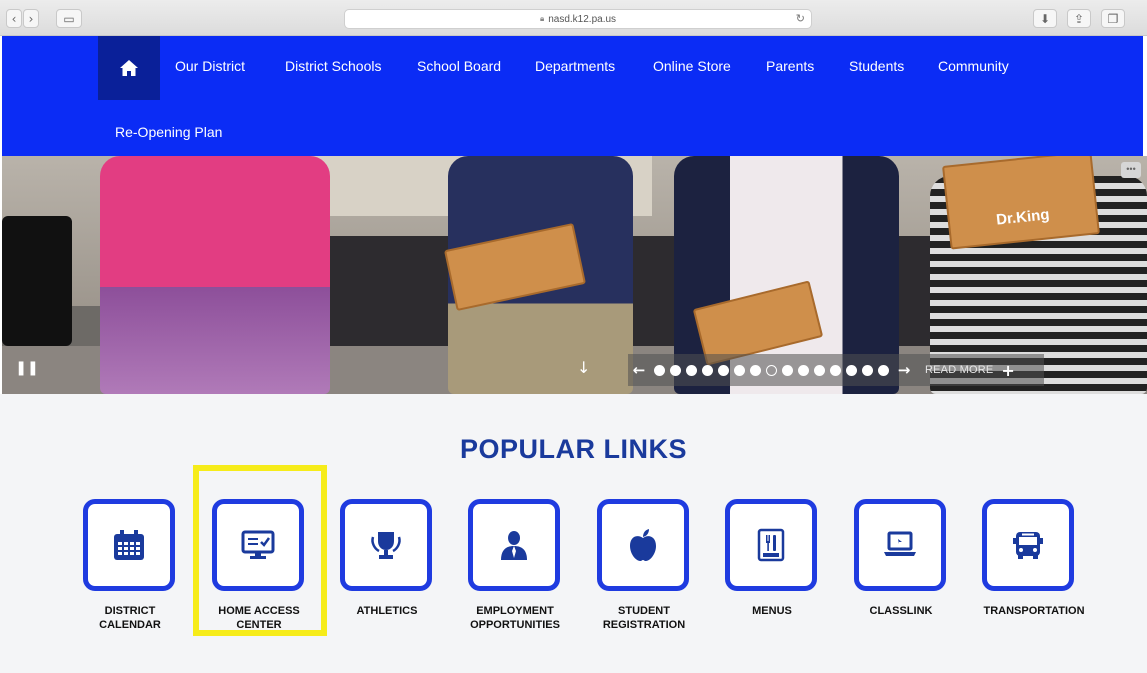 The image size is (1147, 673). I want to click on plus-icon: +, so click(1007, 370).